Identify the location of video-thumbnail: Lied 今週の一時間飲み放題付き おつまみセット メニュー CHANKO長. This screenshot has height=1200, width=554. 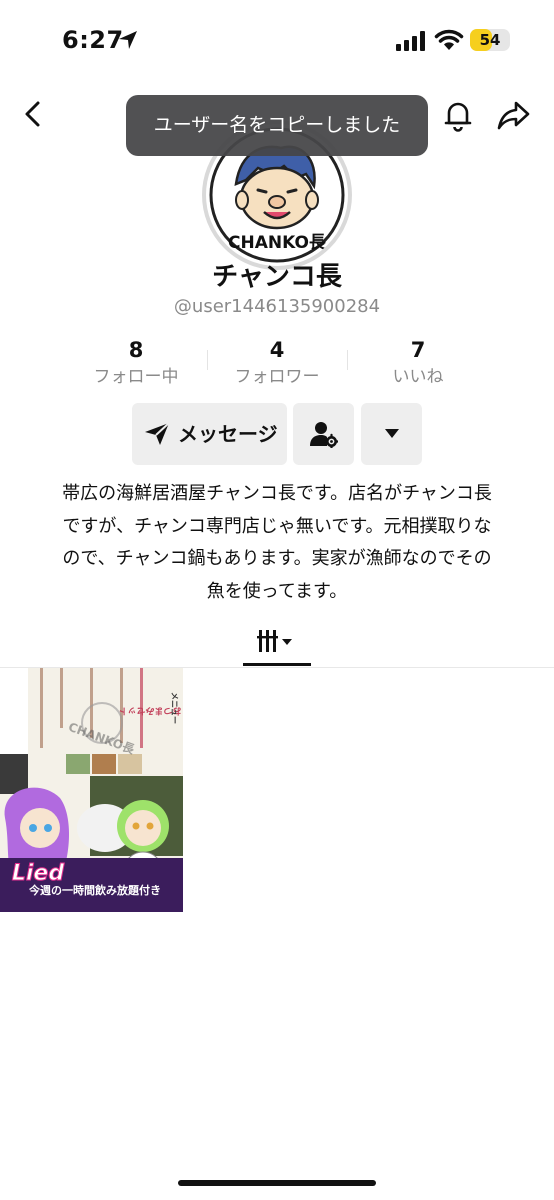
(91, 790).